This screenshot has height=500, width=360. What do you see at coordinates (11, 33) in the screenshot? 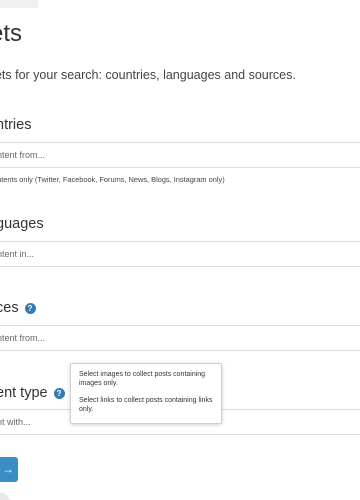
I see `page-title: ets` at bounding box center [11, 33].